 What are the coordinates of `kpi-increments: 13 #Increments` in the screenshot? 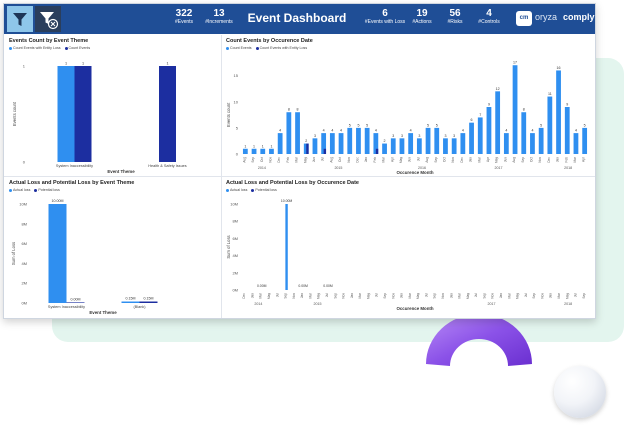 It's located at (219, 17).